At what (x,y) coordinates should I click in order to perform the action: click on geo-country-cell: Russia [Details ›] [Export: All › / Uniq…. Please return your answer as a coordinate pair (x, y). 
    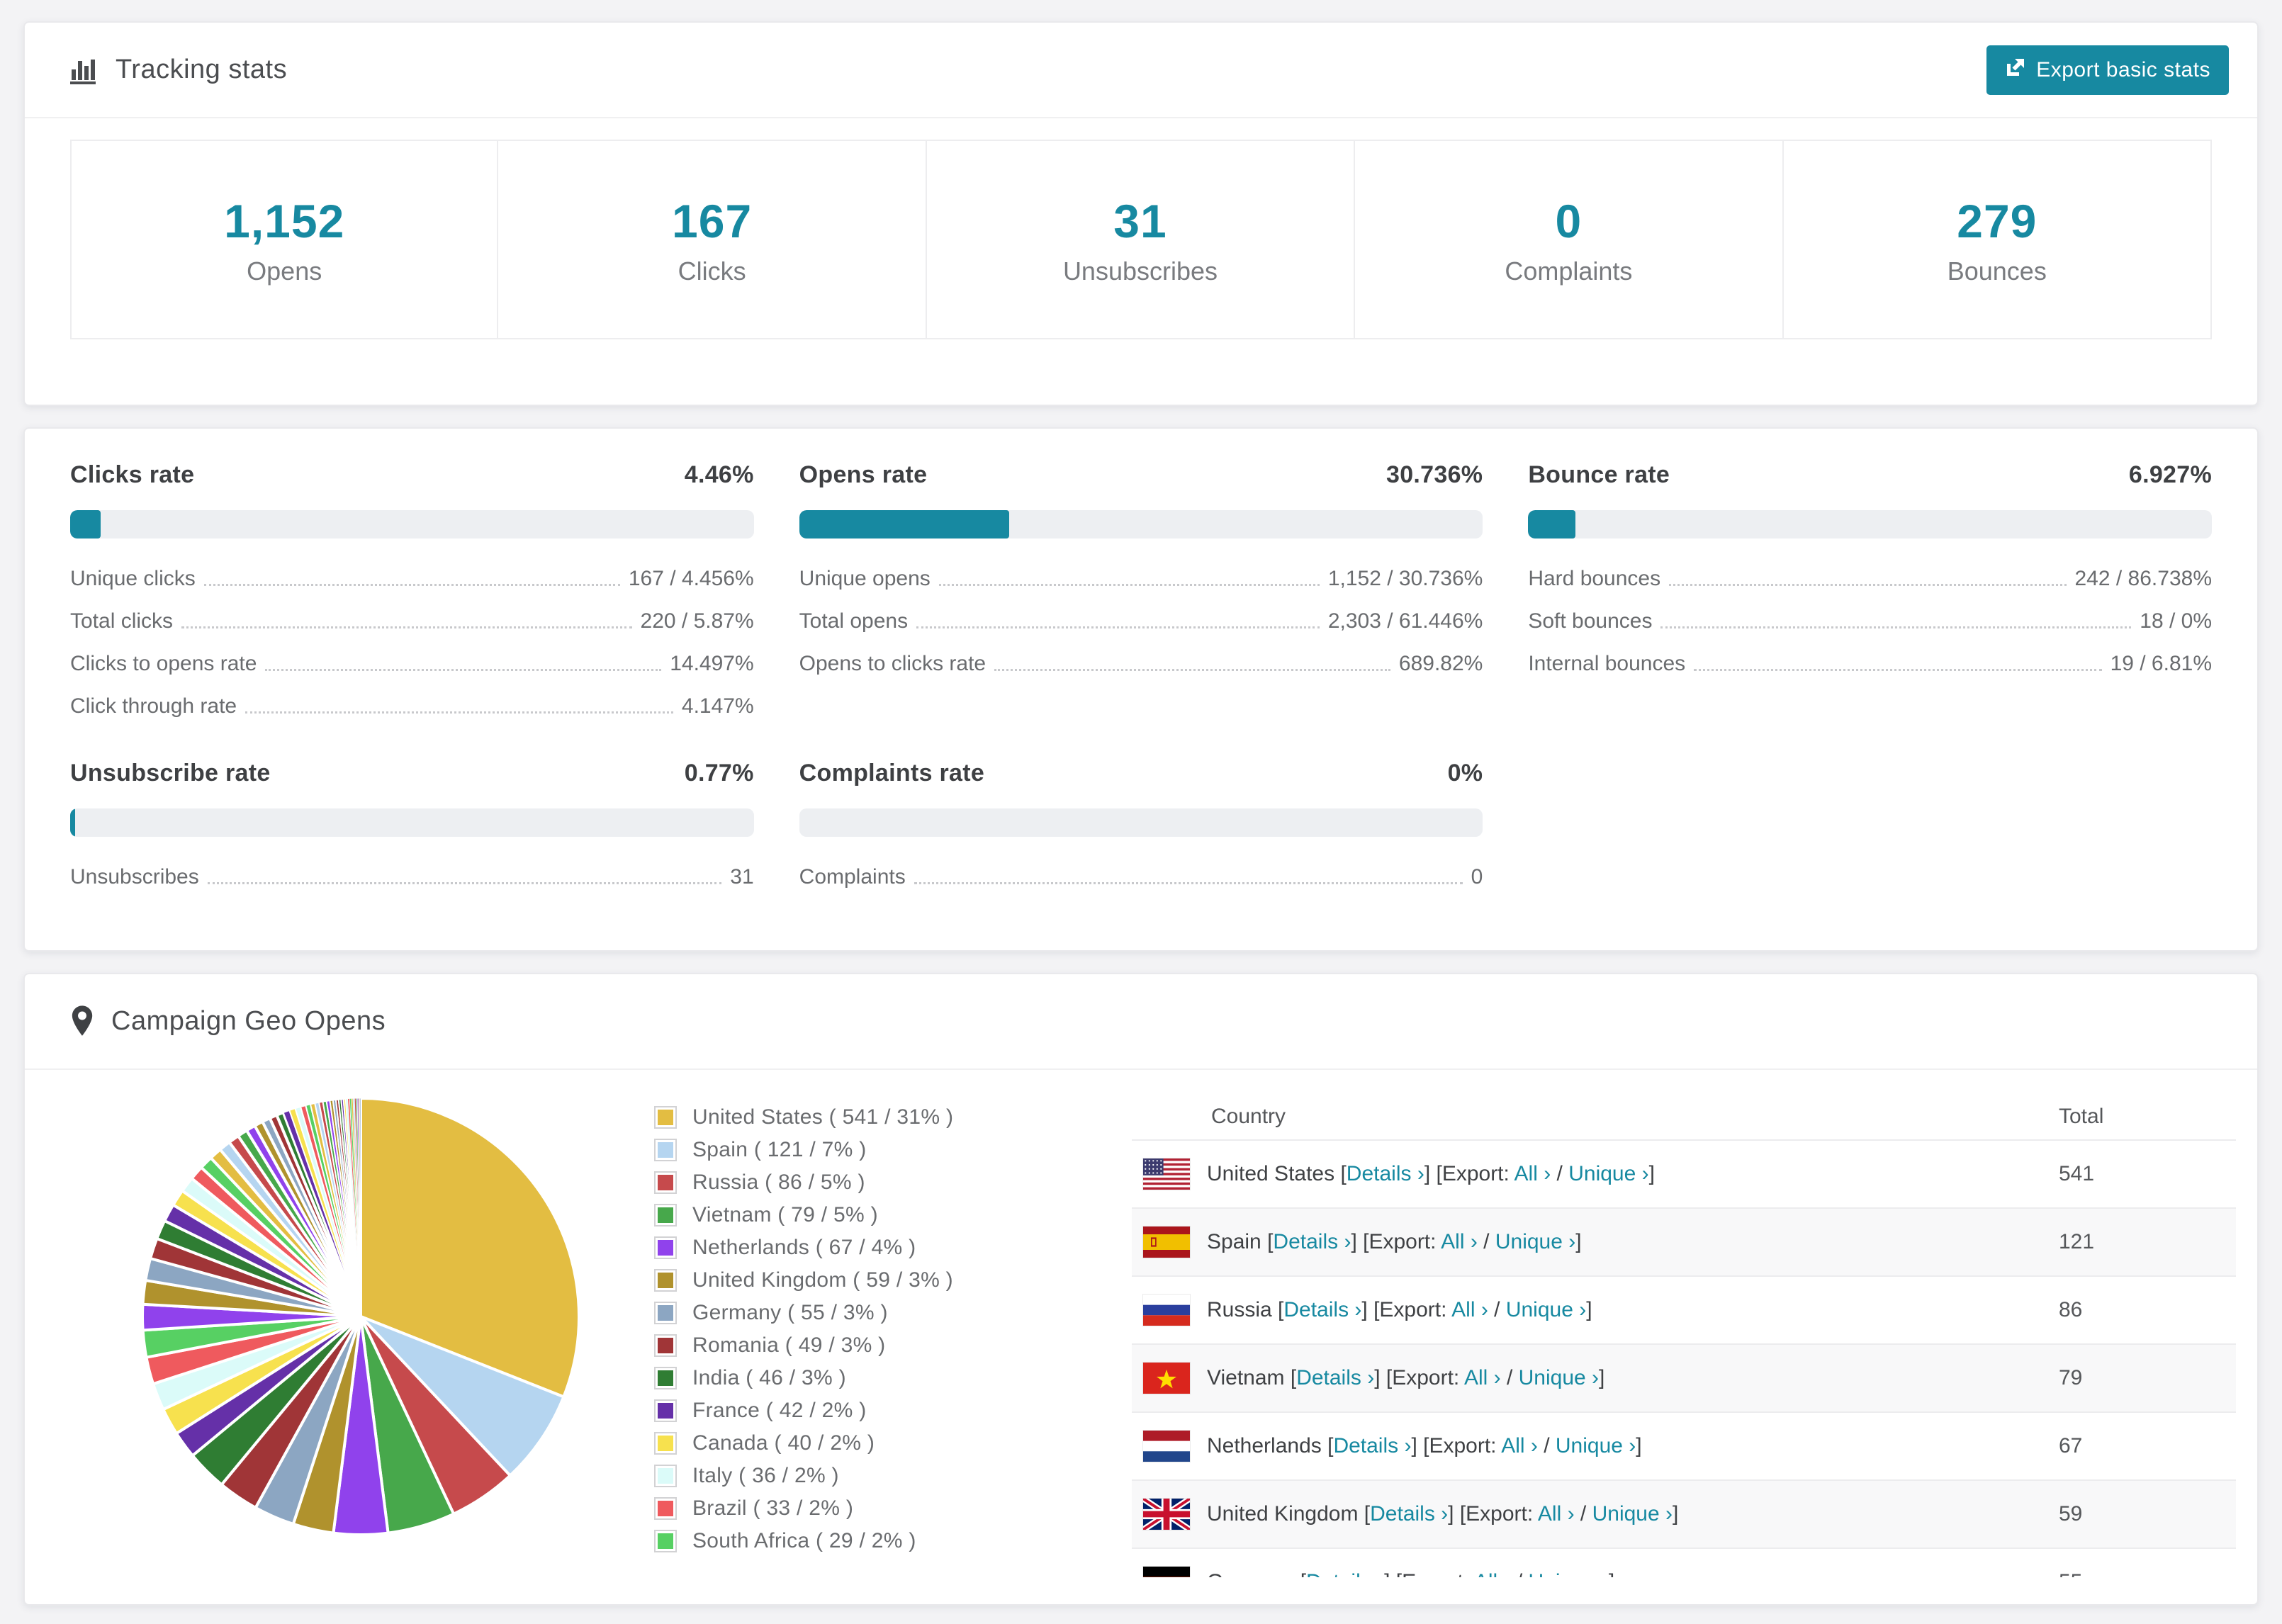
    Looking at the image, I should click on (1400, 1309).